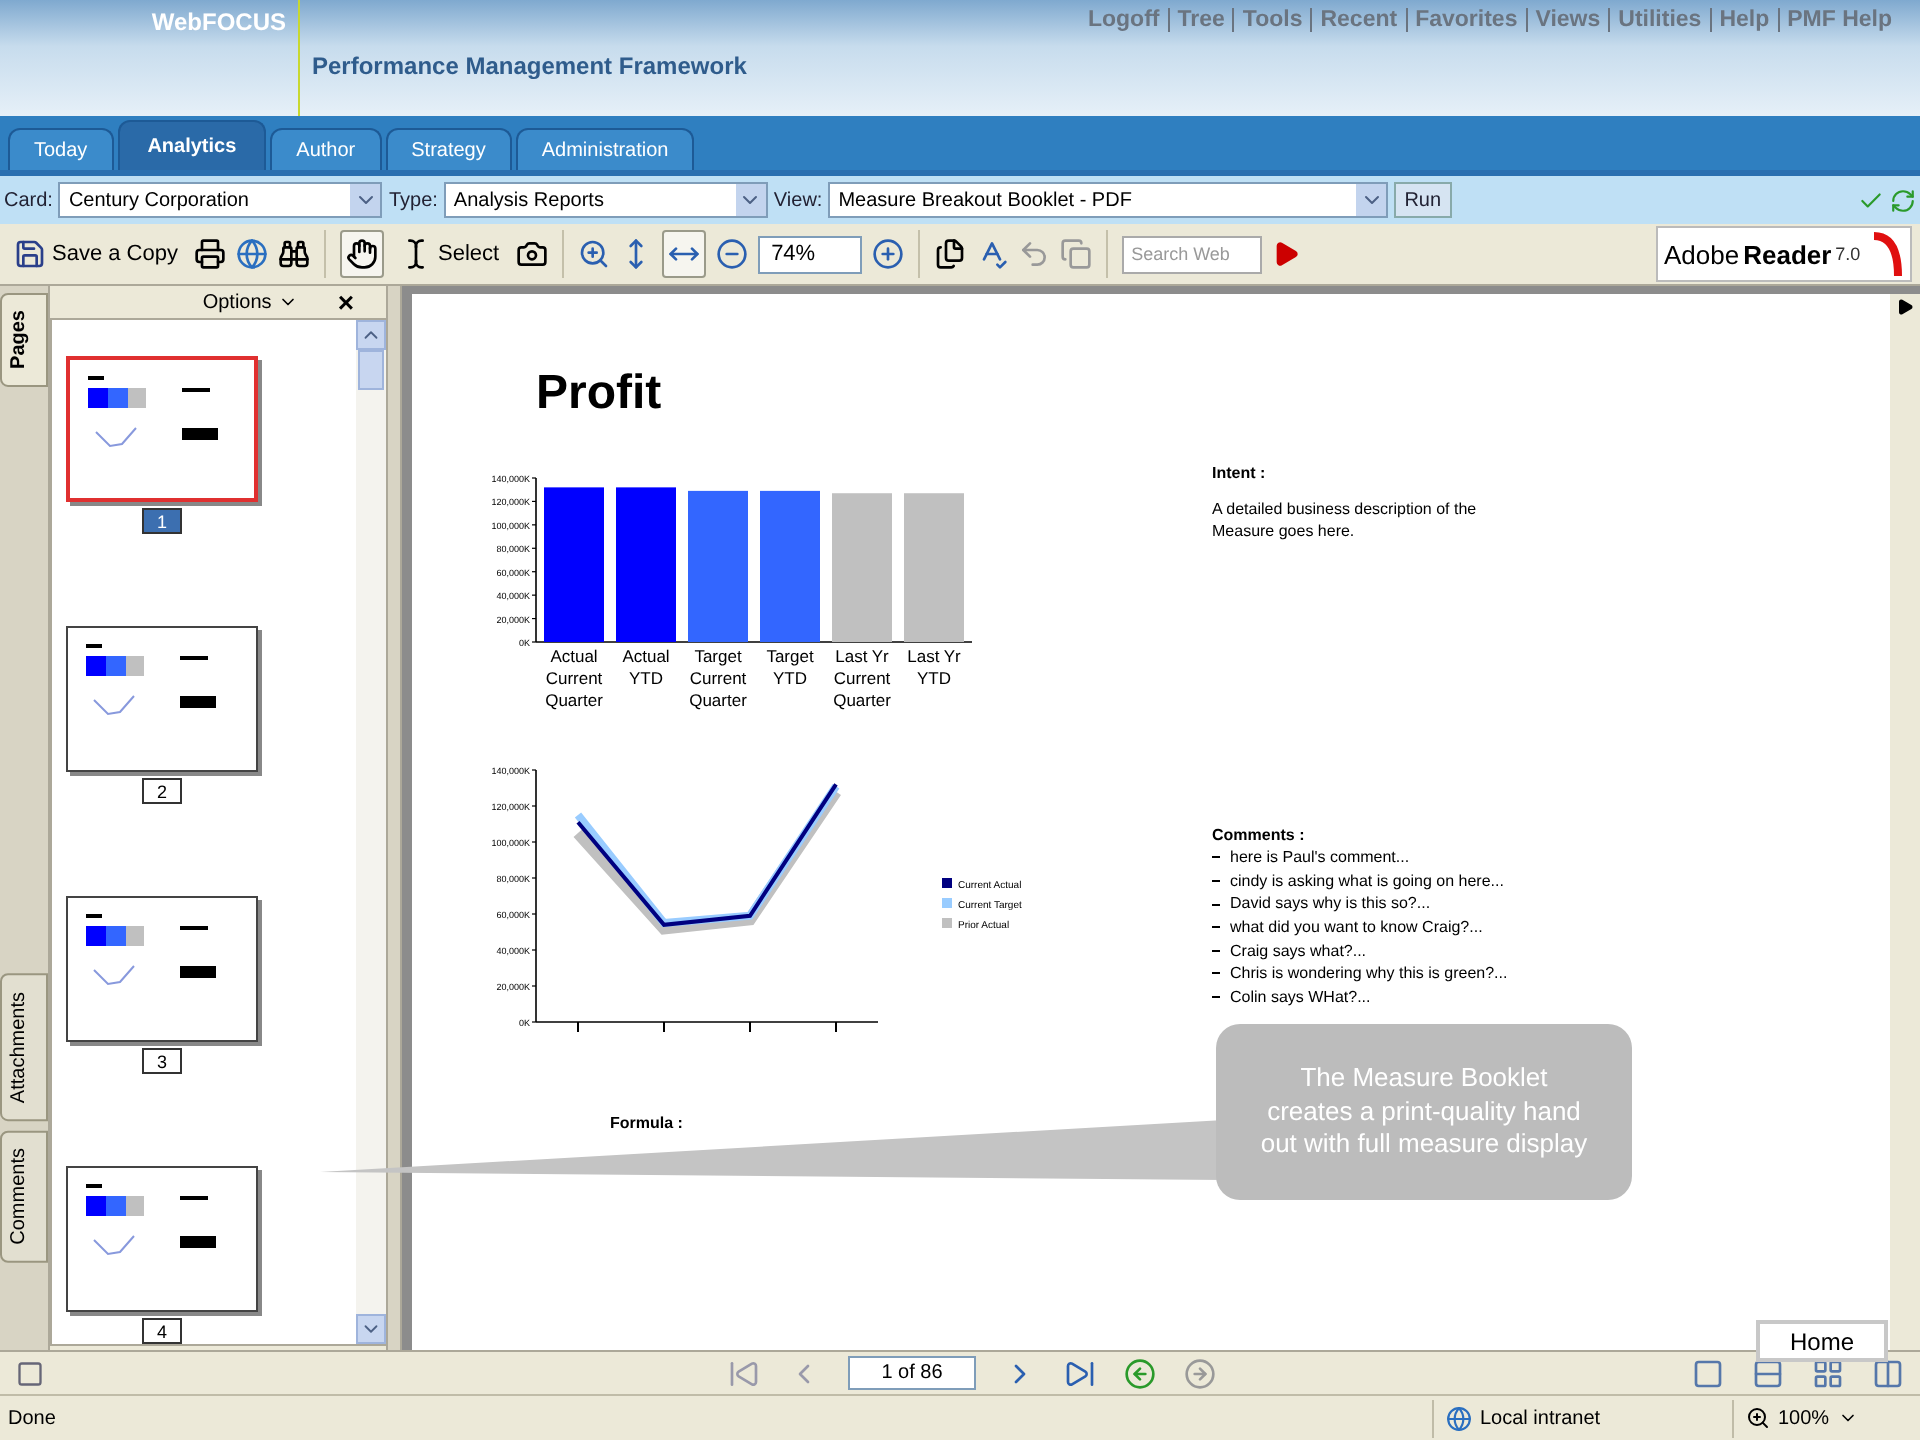  What do you see at coordinates (605, 149) in the screenshot?
I see `nav-tab: Administration` at bounding box center [605, 149].